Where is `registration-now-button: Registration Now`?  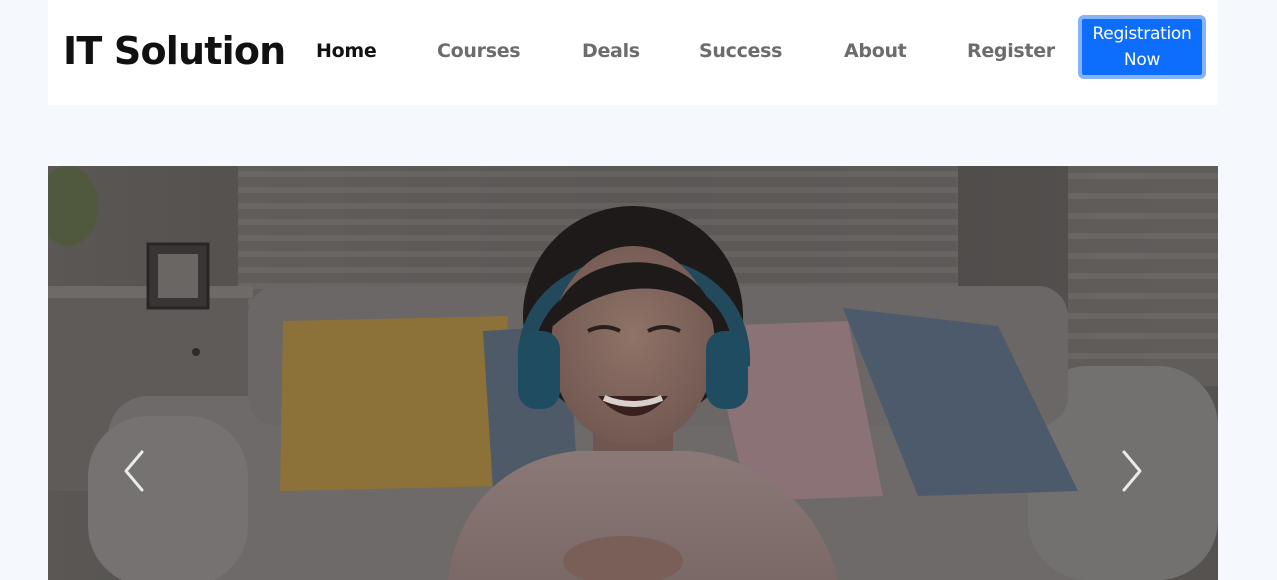
registration-now-button: Registration Now is located at coordinates (1142, 47).